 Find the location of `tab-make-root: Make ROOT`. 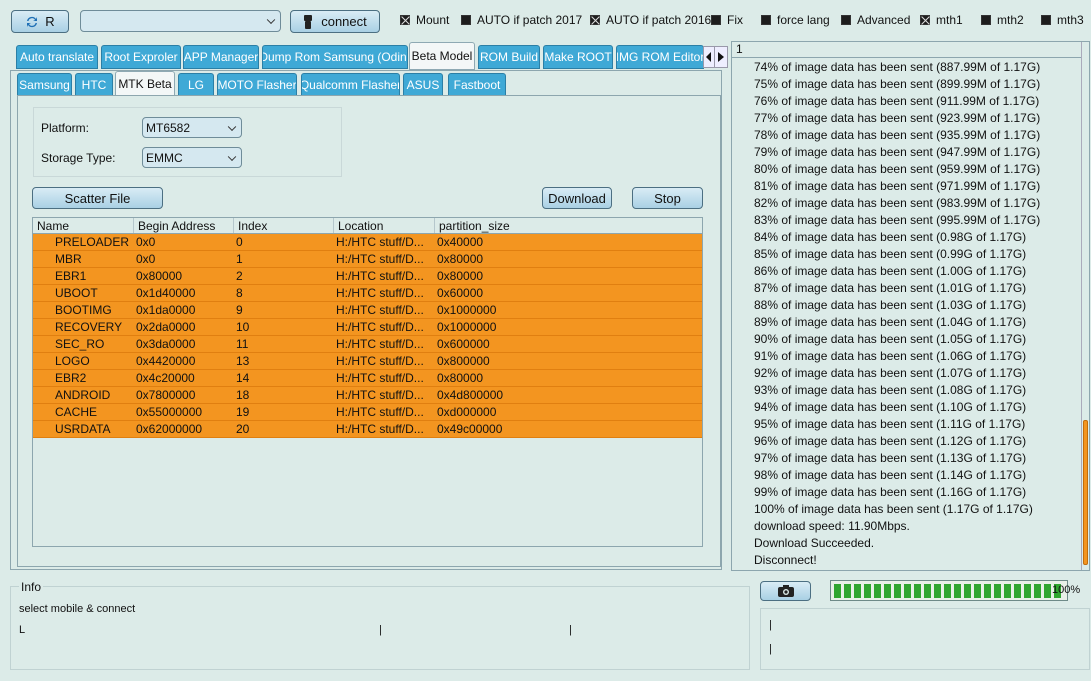

tab-make-root: Make ROOT is located at coordinates (578, 57).